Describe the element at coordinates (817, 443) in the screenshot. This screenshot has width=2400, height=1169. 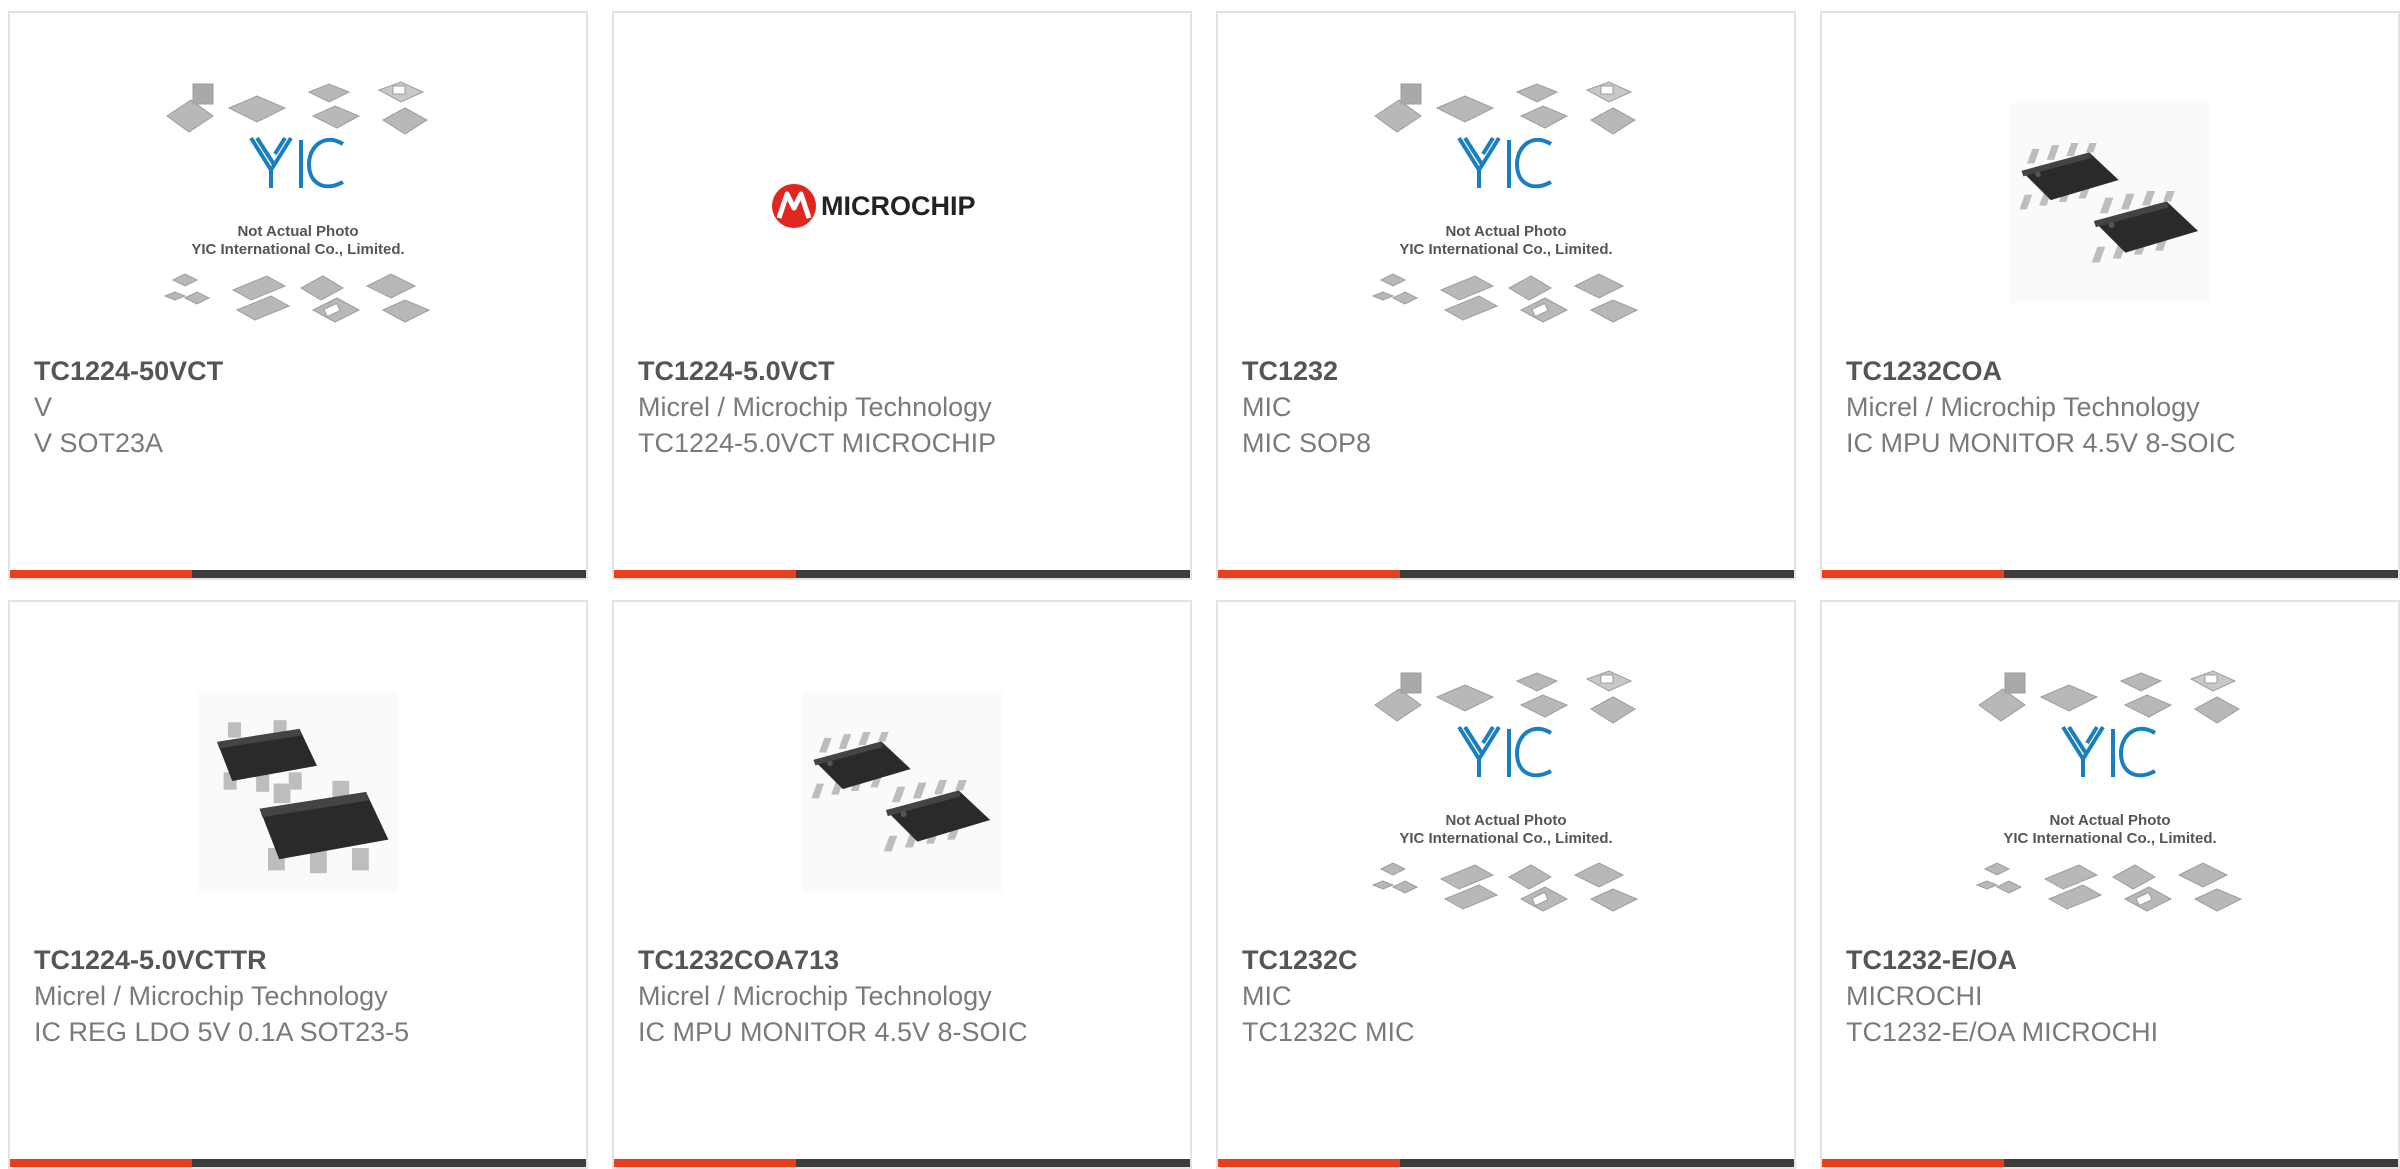
I see `description: TC1224-5.0VCT MICROCHIP` at that location.